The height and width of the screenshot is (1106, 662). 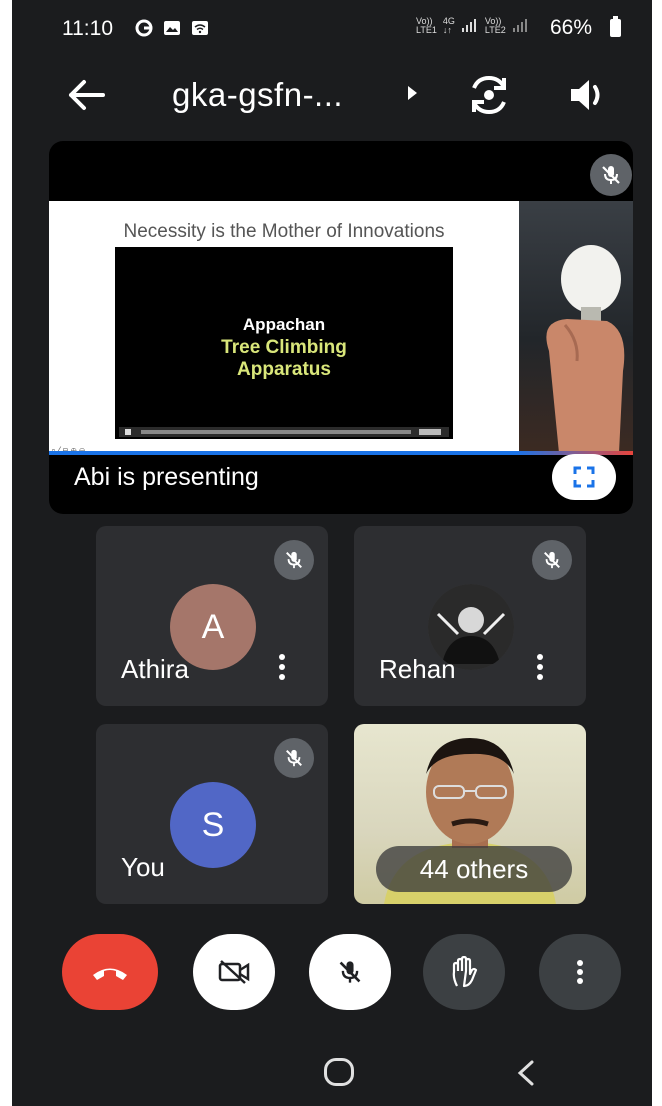 What do you see at coordinates (284, 347) in the screenshot?
I see `video-title-line-2: Tree Climbing` at bounding box center [284, 347].